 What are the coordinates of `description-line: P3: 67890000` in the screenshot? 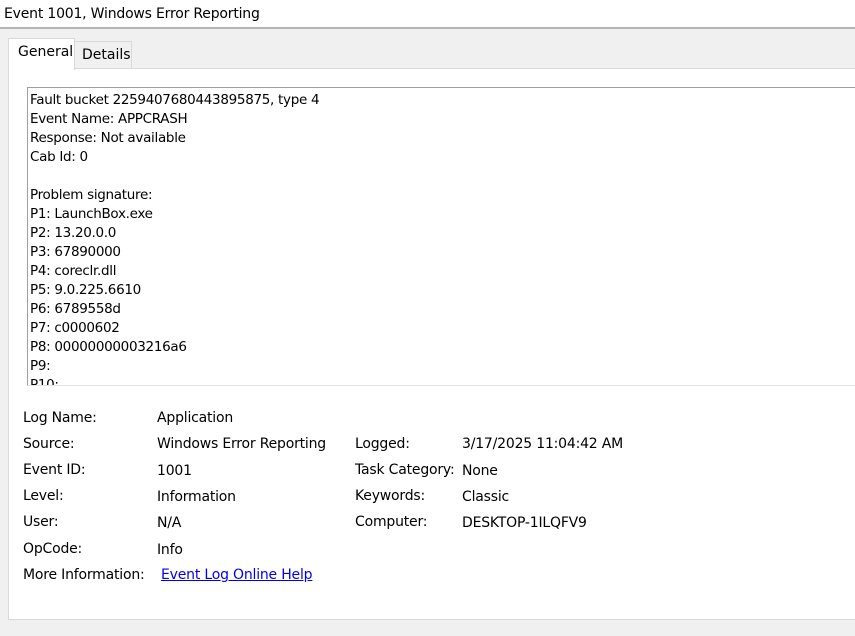 It's located at (75, 252).